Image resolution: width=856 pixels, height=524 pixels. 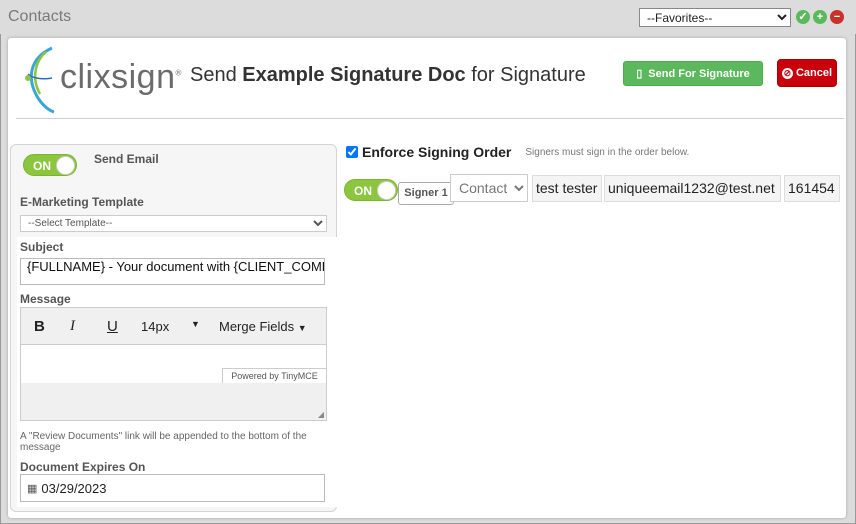 What do you see at coordinates (715, 17) in the screenshot?
I see `favorites-select: --Favorites--` at bounding box center [715, 17].